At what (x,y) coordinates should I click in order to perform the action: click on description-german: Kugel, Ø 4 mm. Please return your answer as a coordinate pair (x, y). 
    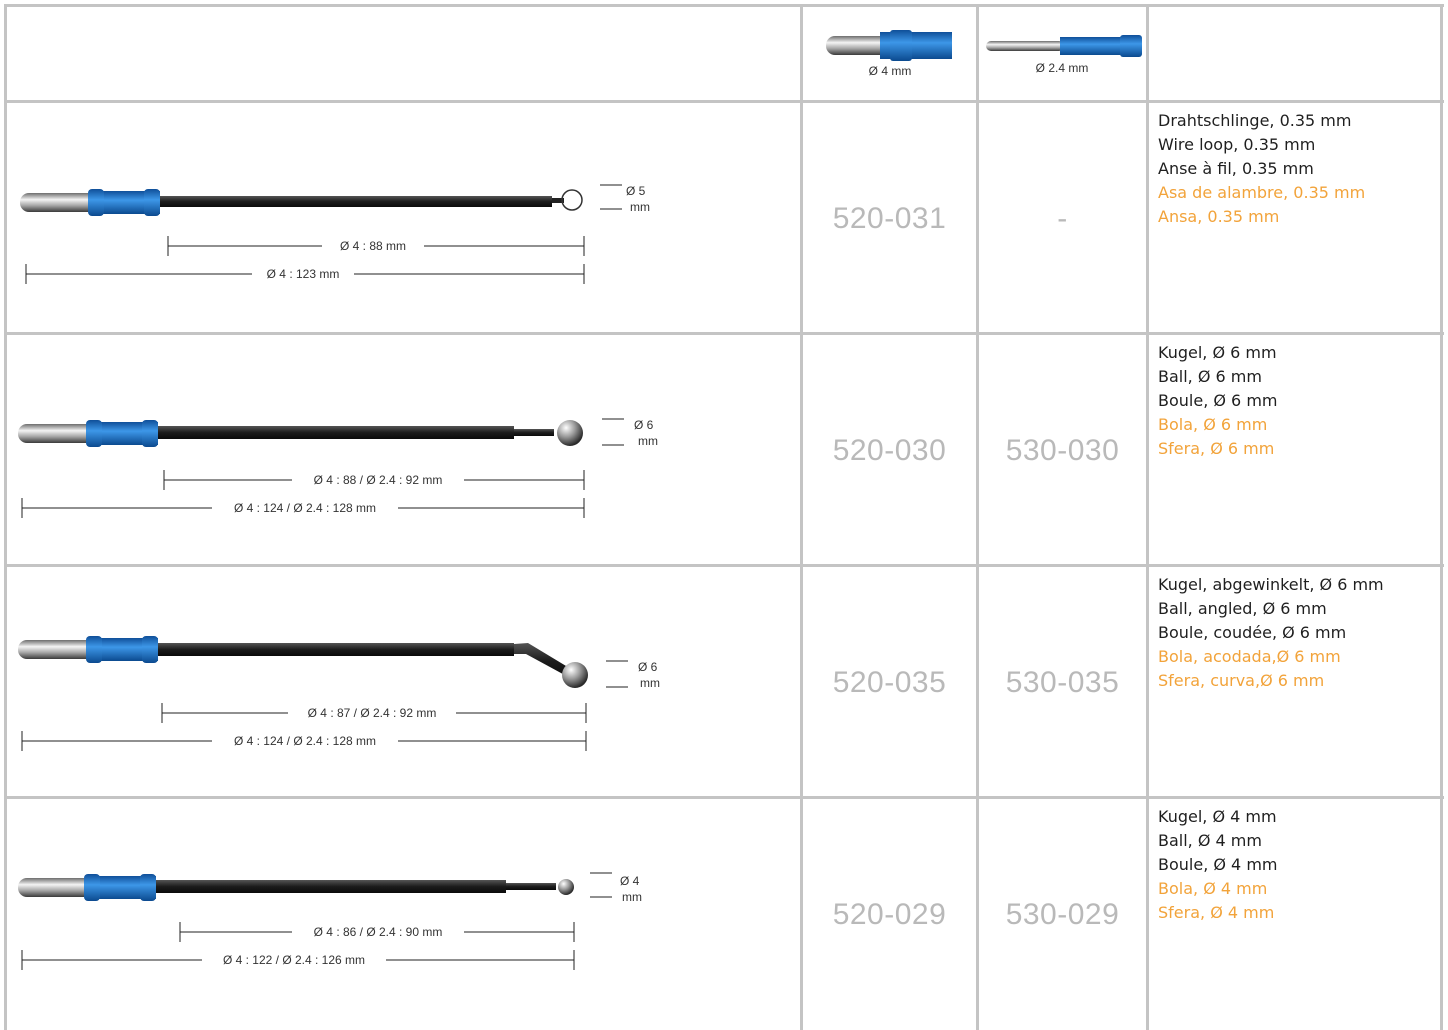
    Looking at the image, I should click on (1217, 816).